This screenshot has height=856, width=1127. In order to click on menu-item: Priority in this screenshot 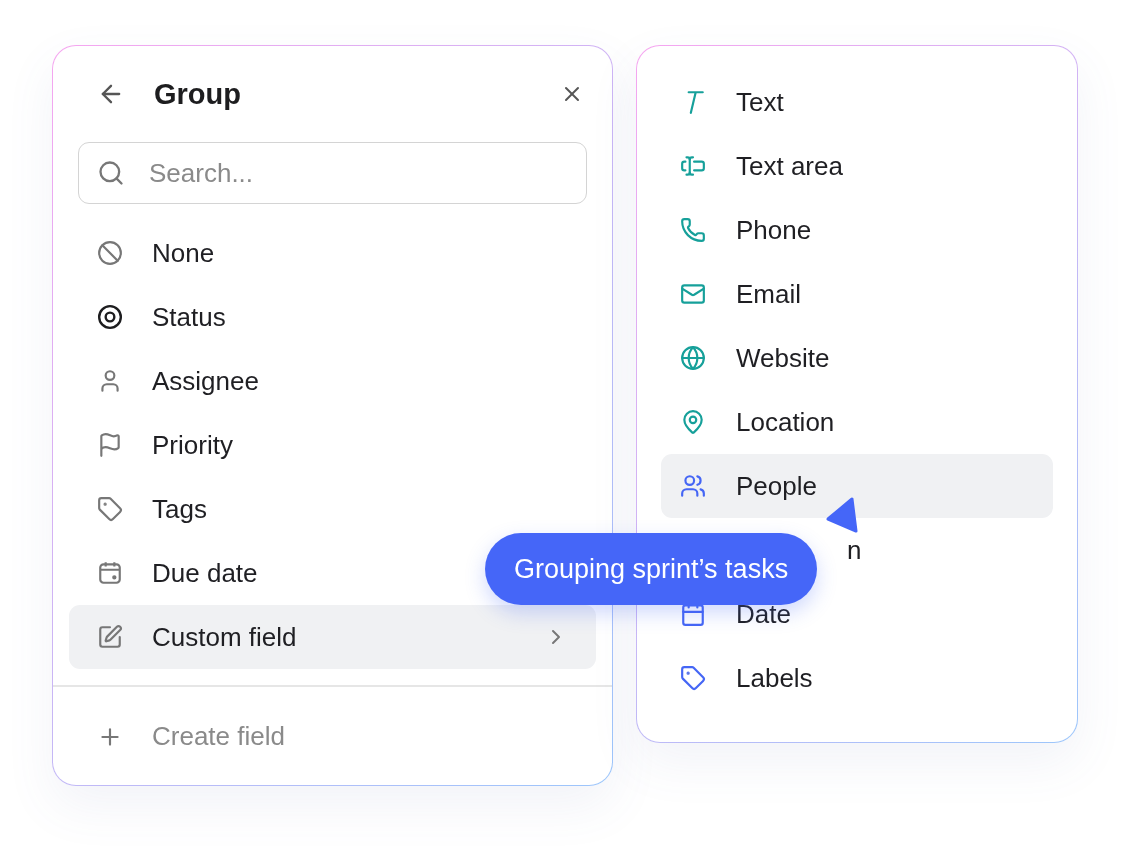, I will do `click(332, 445)`.